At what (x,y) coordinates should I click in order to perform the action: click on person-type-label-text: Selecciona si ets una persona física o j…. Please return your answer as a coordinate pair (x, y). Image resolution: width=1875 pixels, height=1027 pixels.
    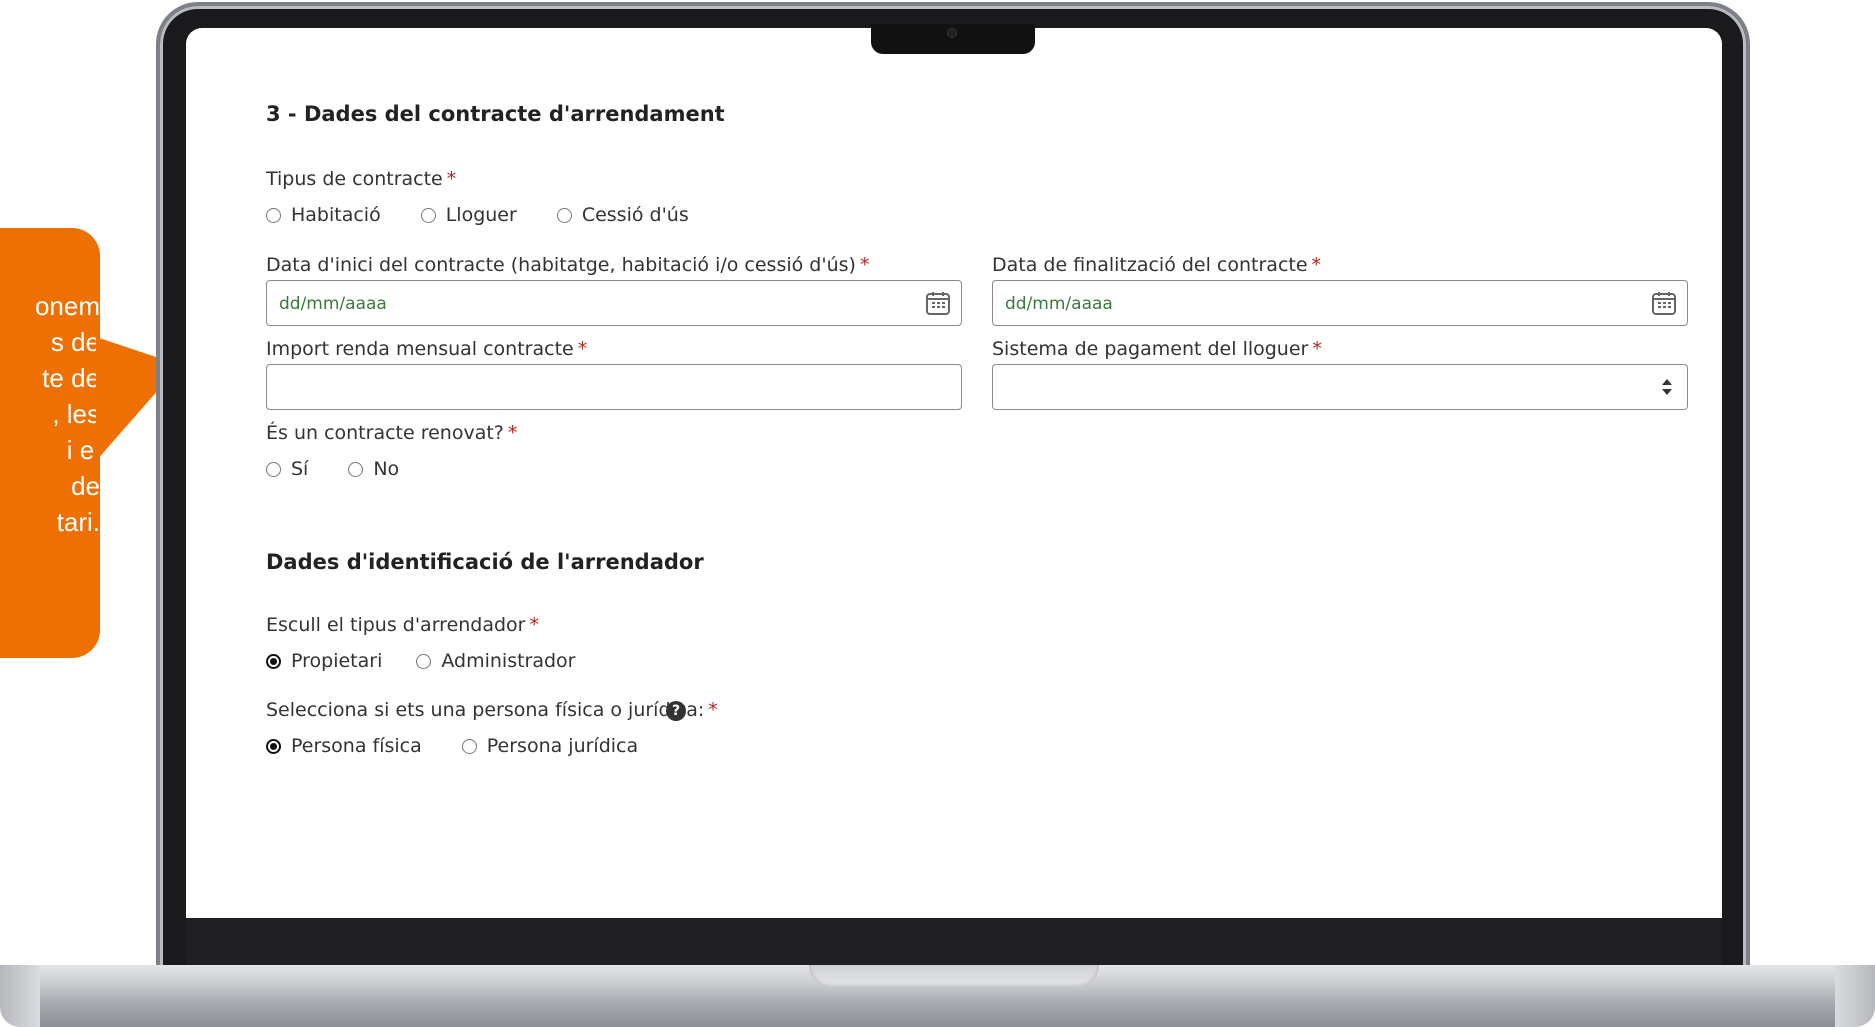
    Looking at the image, I should click on (485, 710).